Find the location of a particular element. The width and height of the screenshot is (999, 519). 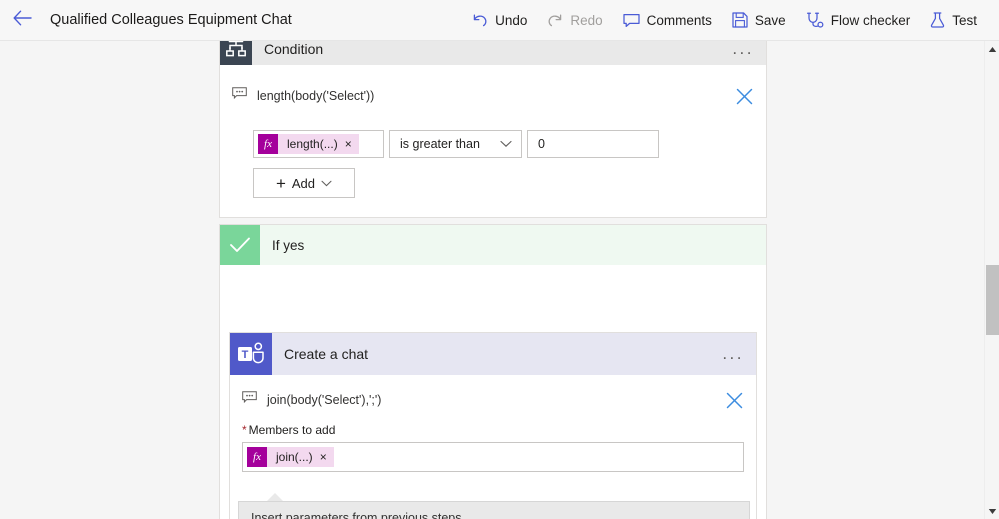

length-token: fx length(...) × is located at coordinates (308, 144).